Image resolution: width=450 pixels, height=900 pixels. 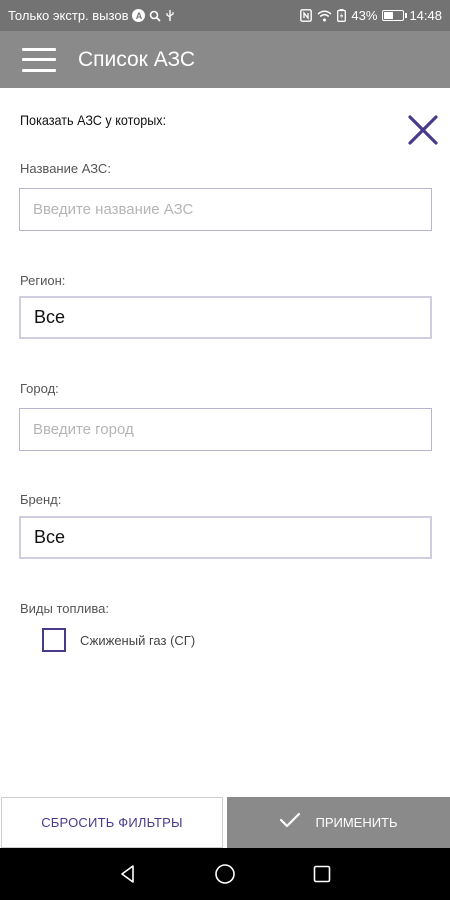 What do you see at coordinates (65, 168) in the screenshot?
I see `station-name-label: Название АЗС:` at bounding box center [65, 168].